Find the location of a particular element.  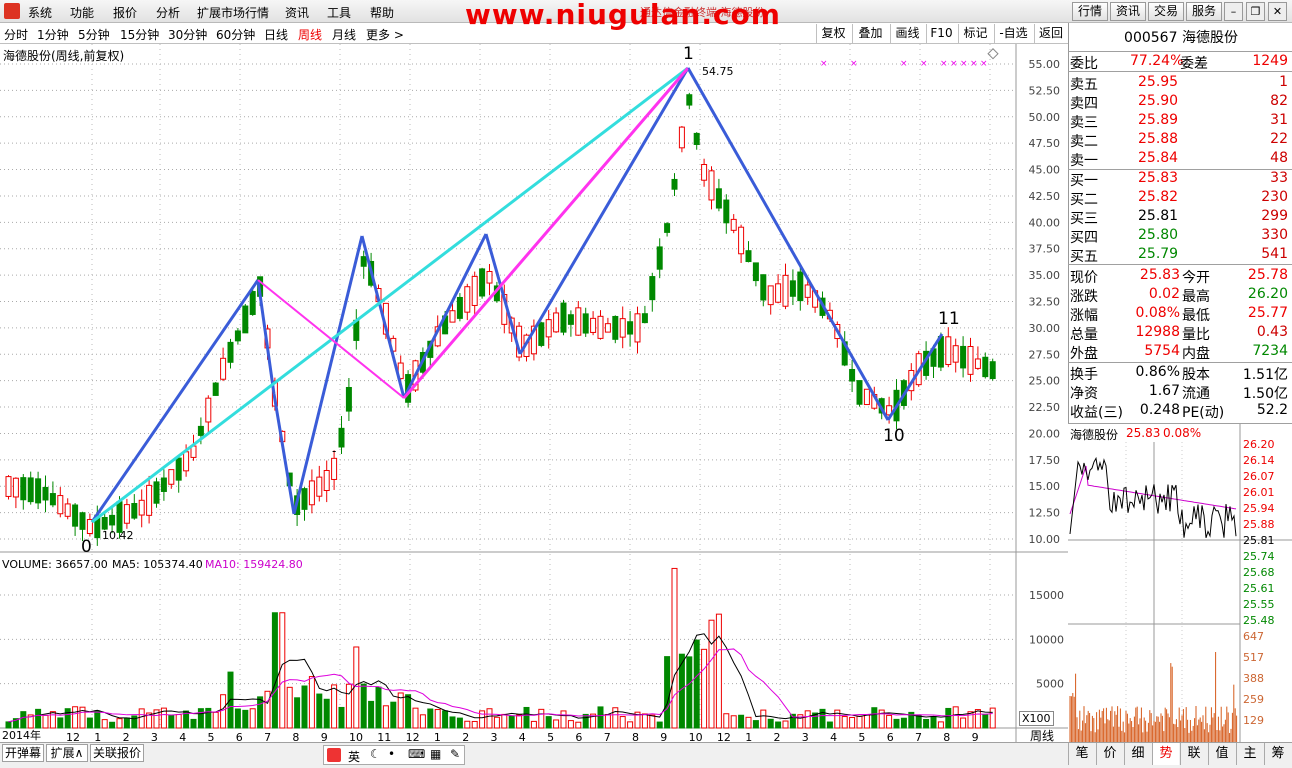

month-tick: 10 is located at coordinates (356, 736).